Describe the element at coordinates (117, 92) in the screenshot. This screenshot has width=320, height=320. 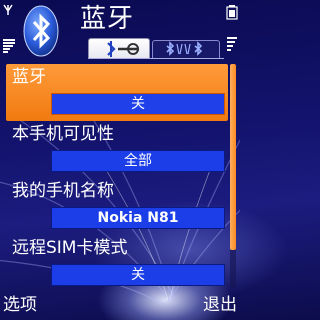
I see `setting-bluetooth: 蓝牙 关` at that location.